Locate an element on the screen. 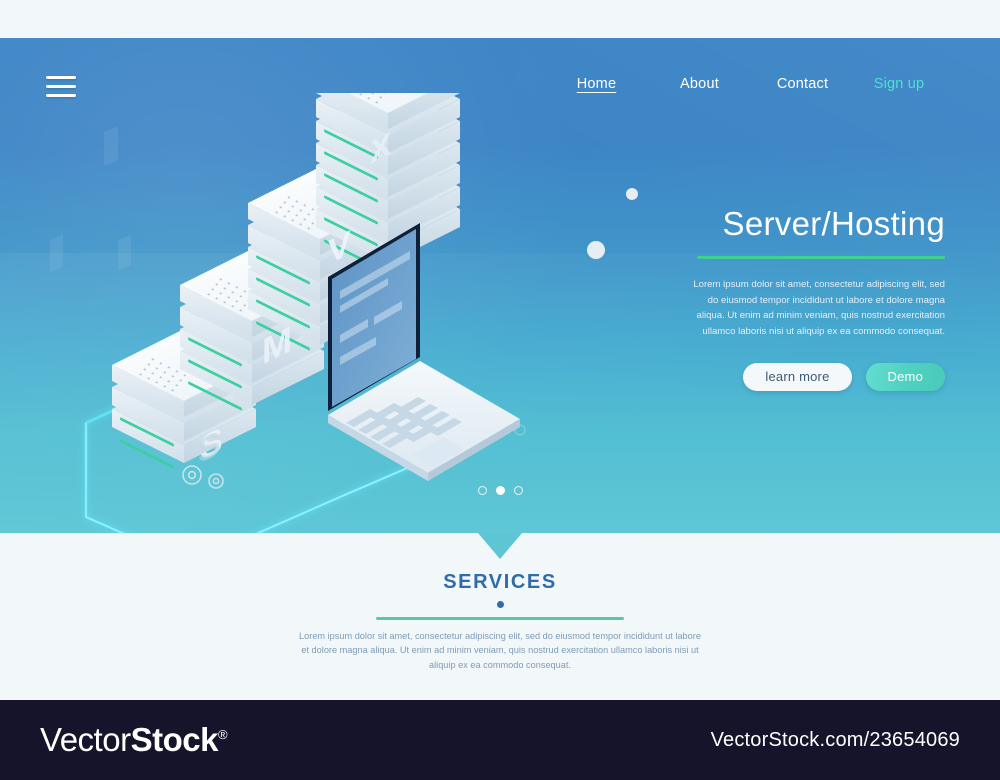  main-navigation: Home About Contact Sign up is located at coordinates (744, 84).